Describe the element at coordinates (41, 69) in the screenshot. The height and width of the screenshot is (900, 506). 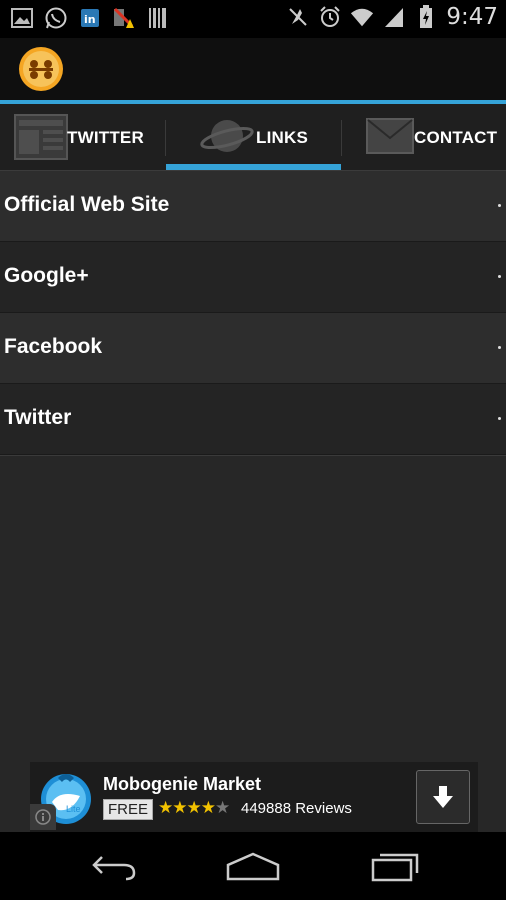
I see `app-logo-icon` at that location.